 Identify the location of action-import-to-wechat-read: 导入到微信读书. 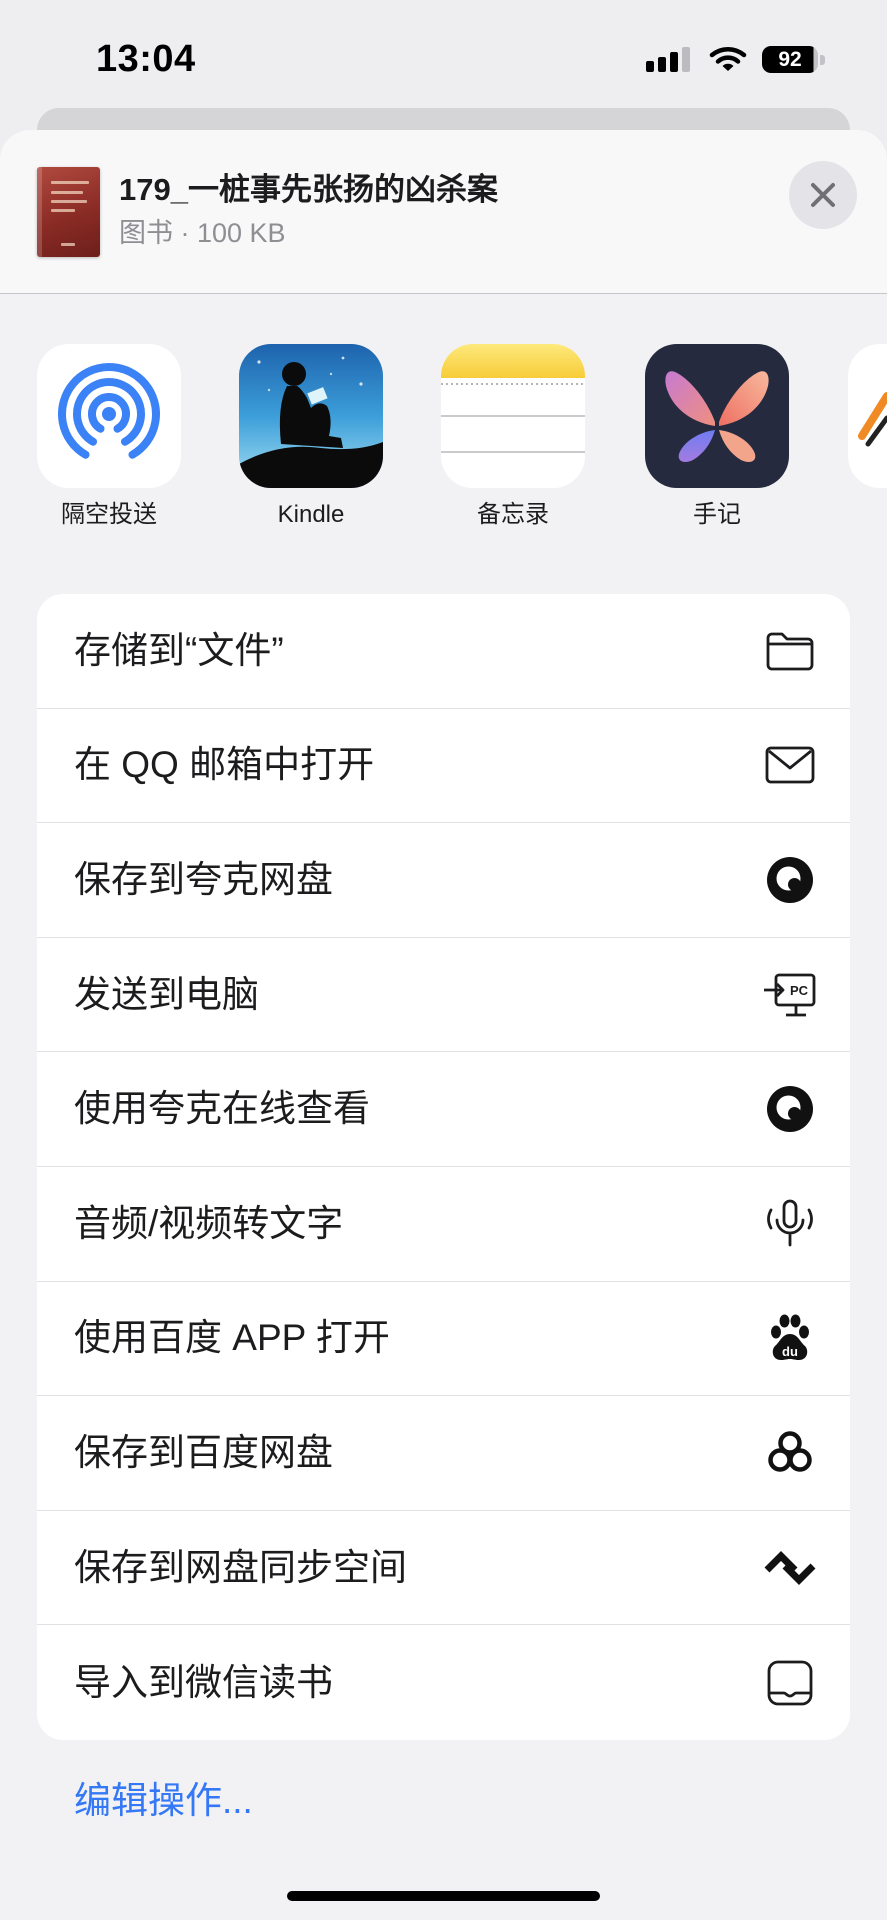
(443, 1682).